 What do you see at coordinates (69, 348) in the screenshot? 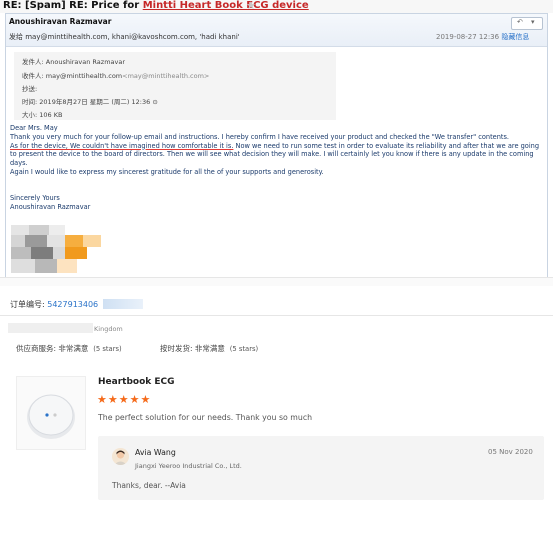
I see `supplier-service-rating: 供应商服务: 非常满意 (5 stars)` at bounding box center [69, 348].